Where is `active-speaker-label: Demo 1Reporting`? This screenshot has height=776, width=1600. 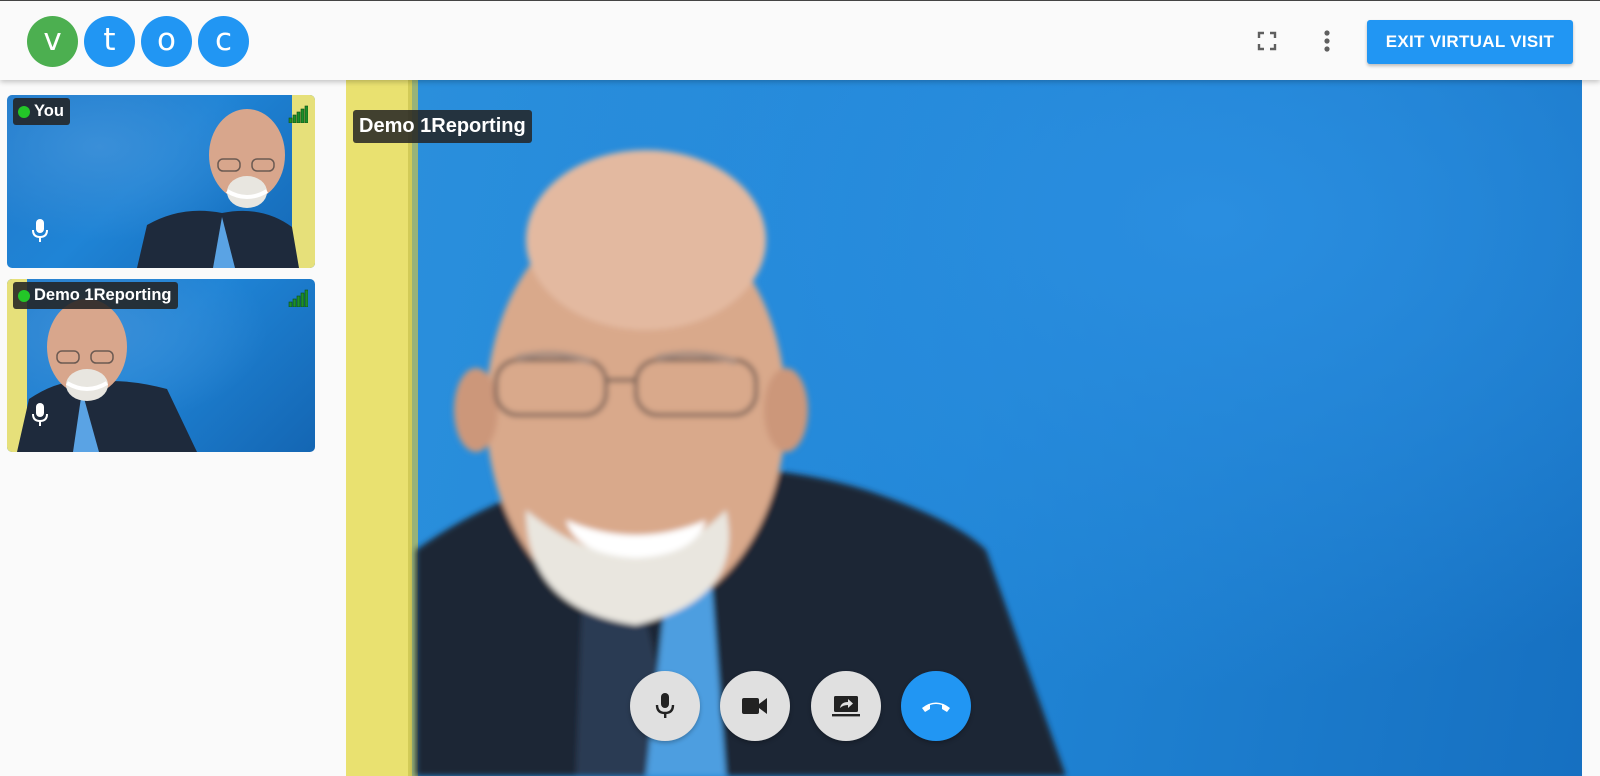 active-speaker-label: Demo 1Reporting is located at coordinates (442, 126).